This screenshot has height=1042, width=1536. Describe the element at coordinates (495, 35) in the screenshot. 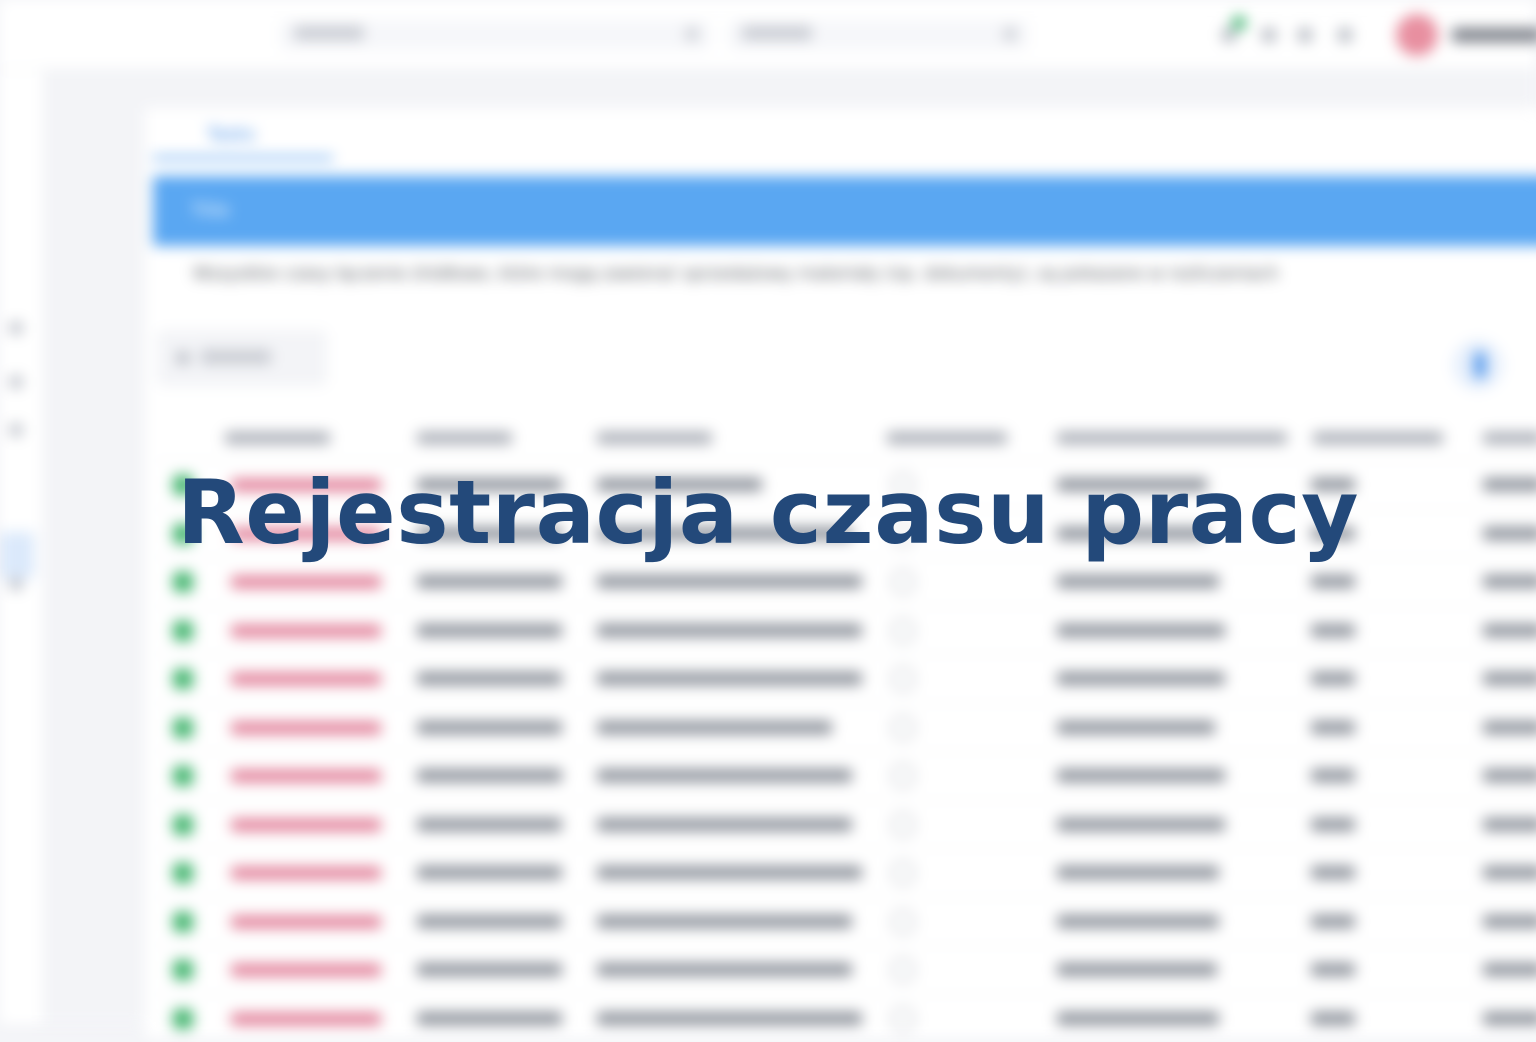

I see `search-input` at that location.